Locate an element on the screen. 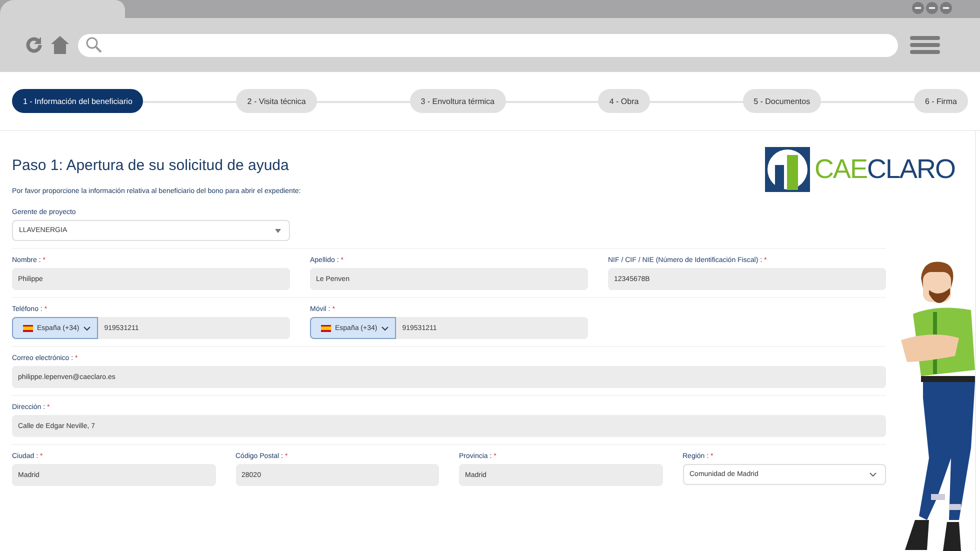 Image resolution: width=980 pixels, height=551 pixels. step-tab: 6 - Firma is located at coordinates (941, 101).